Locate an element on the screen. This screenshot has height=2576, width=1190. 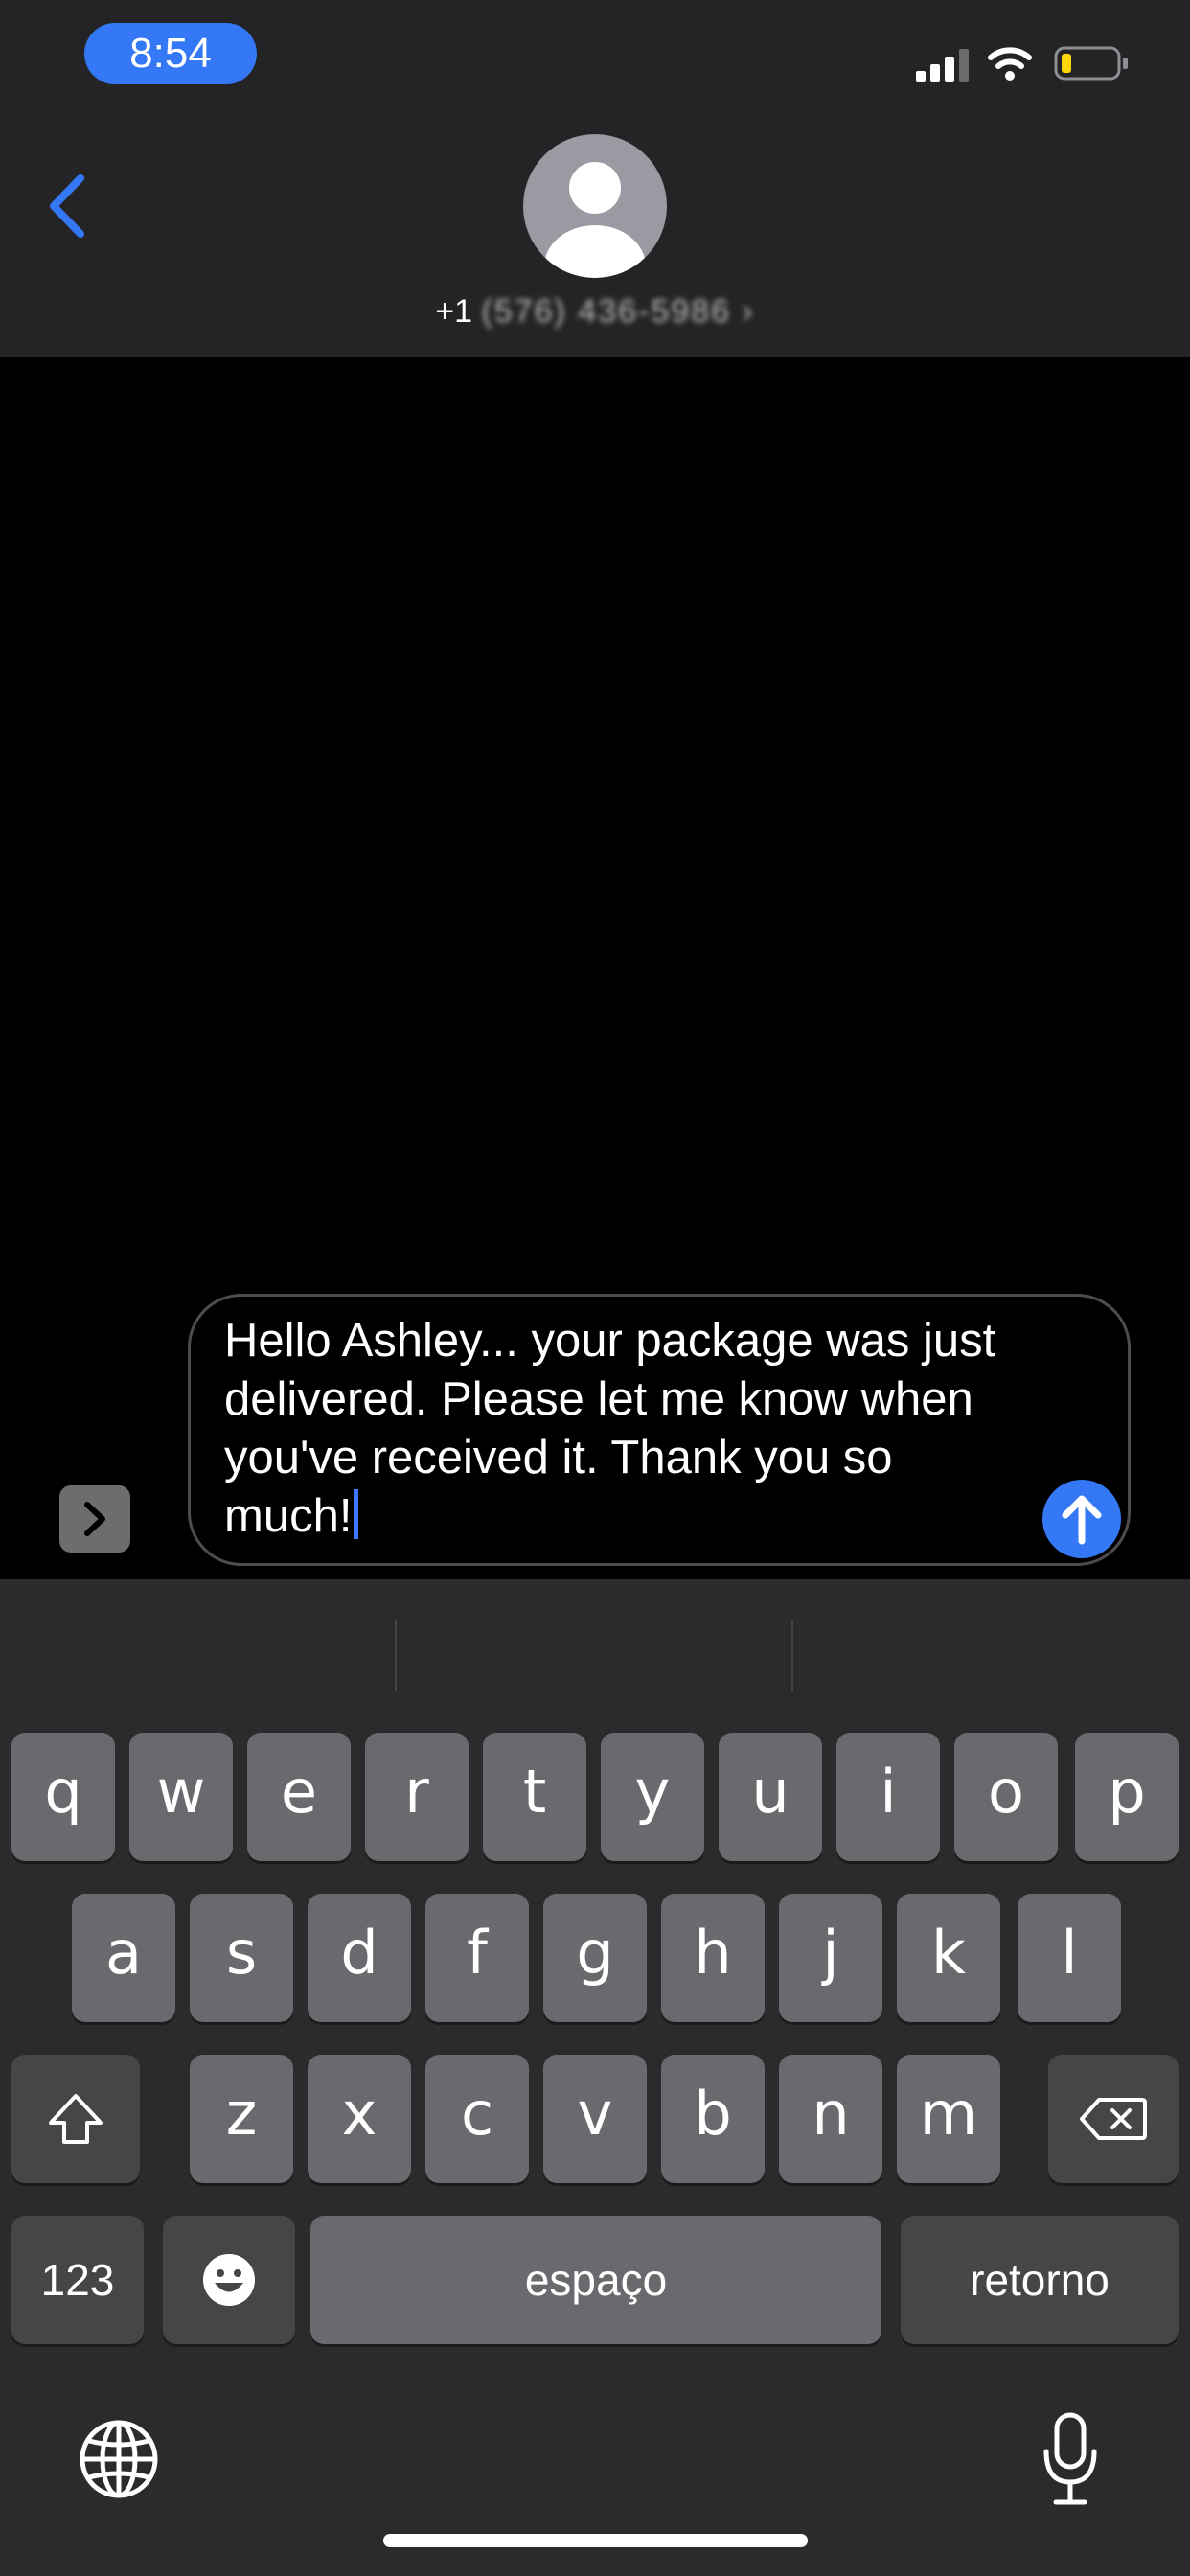
key-r: r is located at coordinates (417, 1797).